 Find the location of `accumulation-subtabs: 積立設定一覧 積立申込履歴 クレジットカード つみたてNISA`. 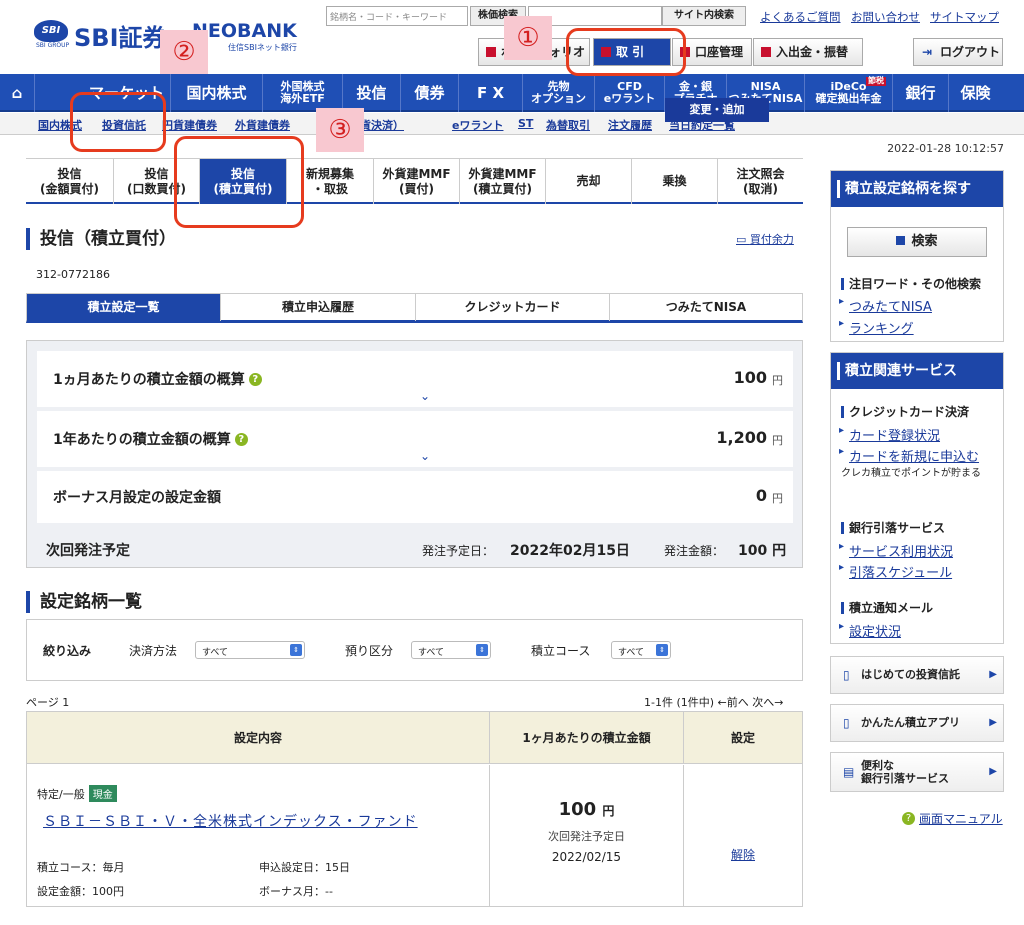

accumulation-subtabs: 積立設定一覧 積立申込履歴 クレジットカード つみたてNISA is located at coordinates (414, 308).